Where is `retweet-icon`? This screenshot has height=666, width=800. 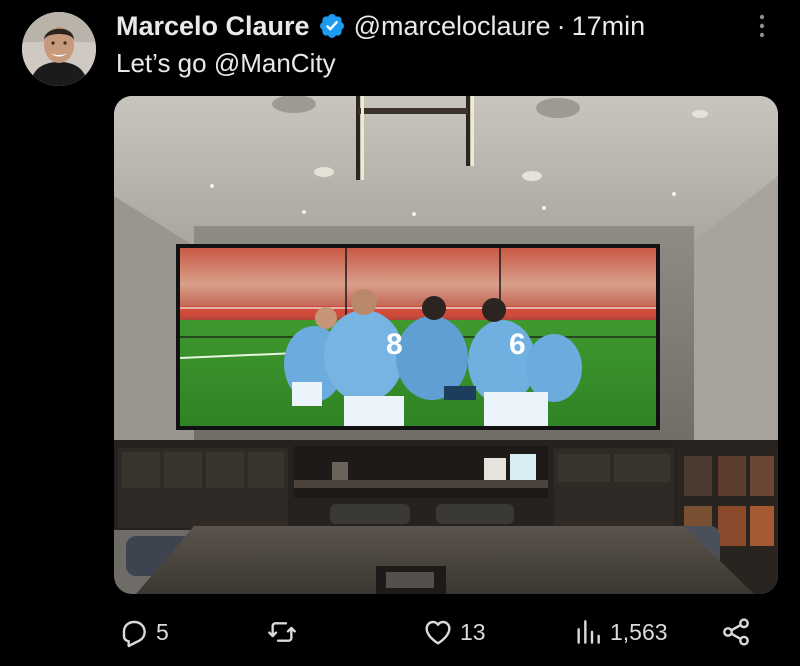 retweet-icon is located at coordinates (282, 632).